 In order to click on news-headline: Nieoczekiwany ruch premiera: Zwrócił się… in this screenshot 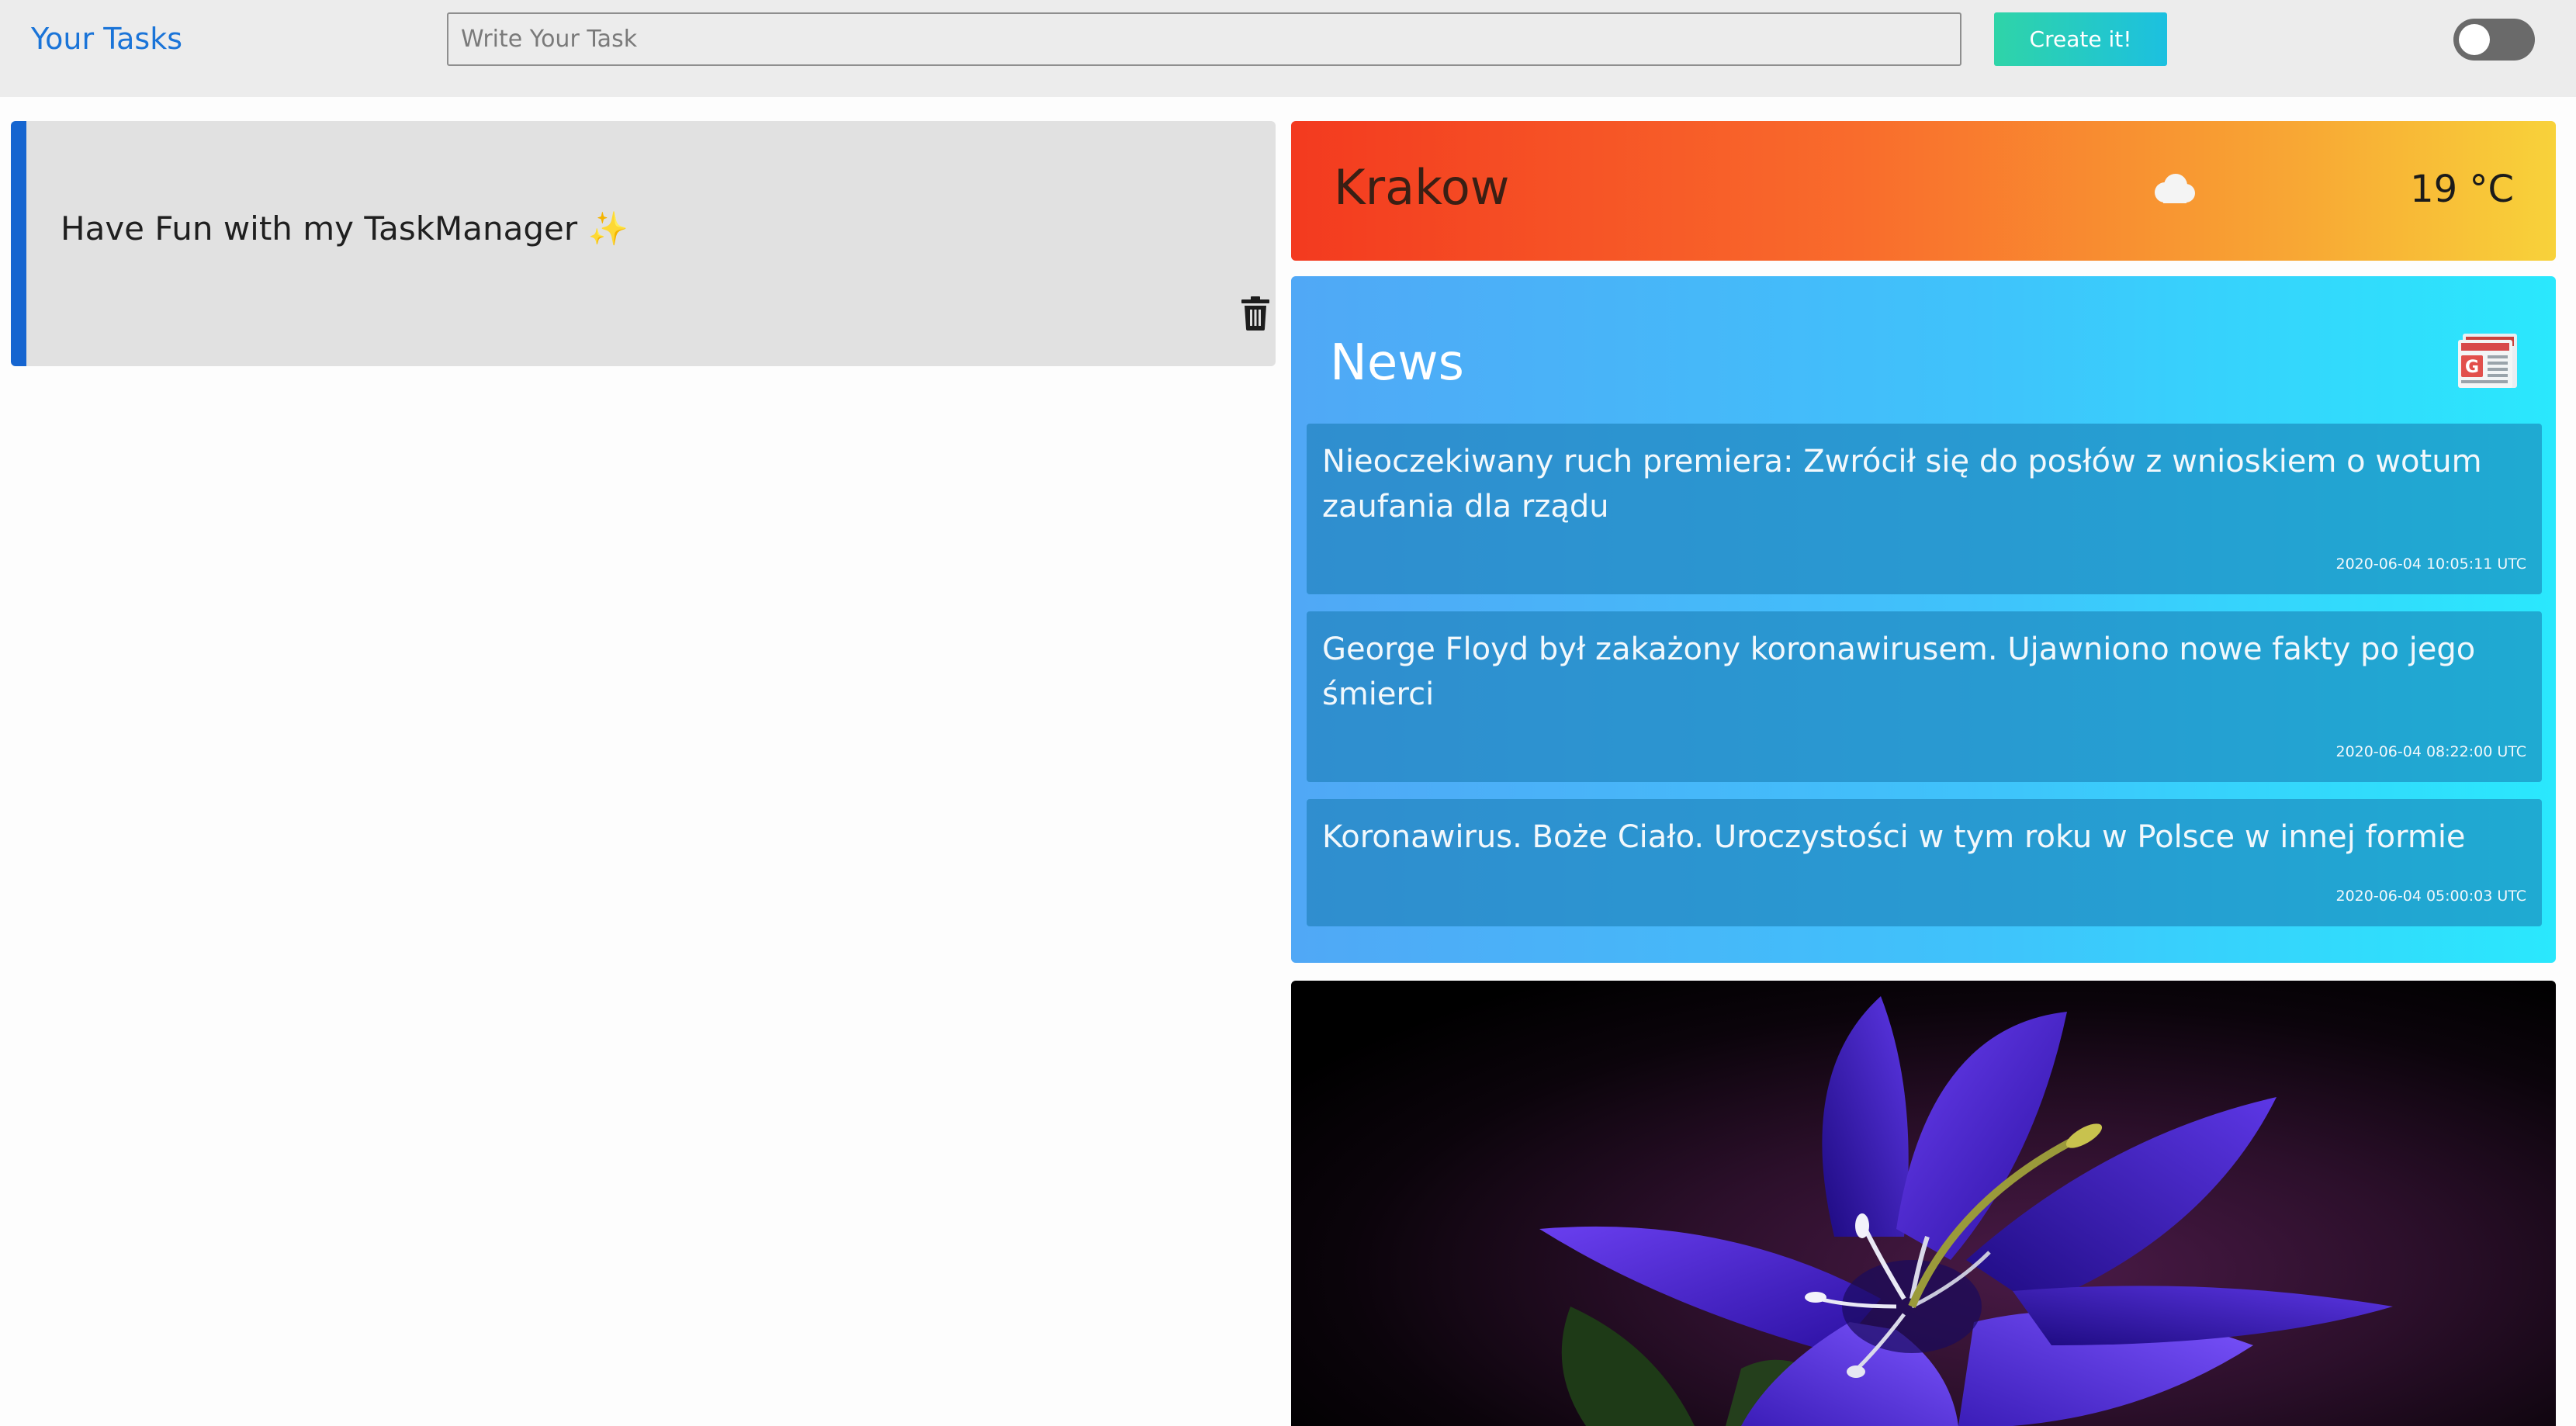, I will do `click(1902, 484)`.